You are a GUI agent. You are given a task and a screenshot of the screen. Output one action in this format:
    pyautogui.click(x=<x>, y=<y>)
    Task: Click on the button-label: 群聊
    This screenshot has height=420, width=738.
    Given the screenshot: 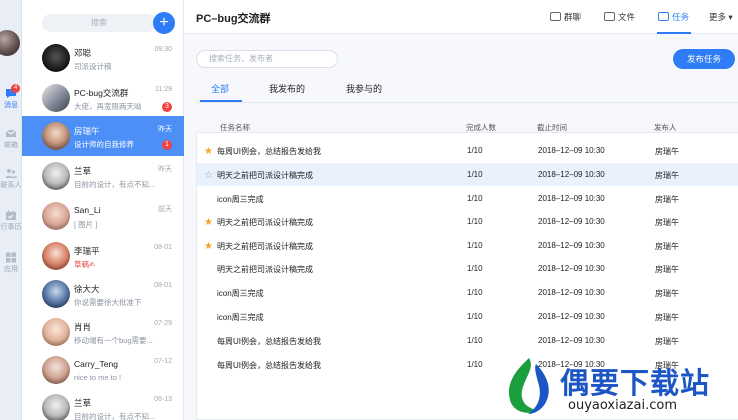 What is the action you would take?
    pyautogui.click(x=573, y=17)
    